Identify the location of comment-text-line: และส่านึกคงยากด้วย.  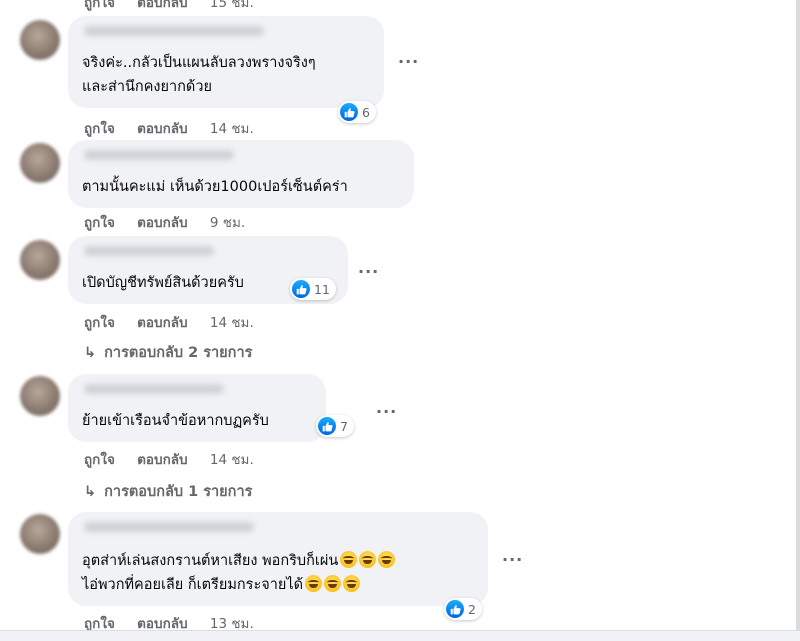
(147, 87).